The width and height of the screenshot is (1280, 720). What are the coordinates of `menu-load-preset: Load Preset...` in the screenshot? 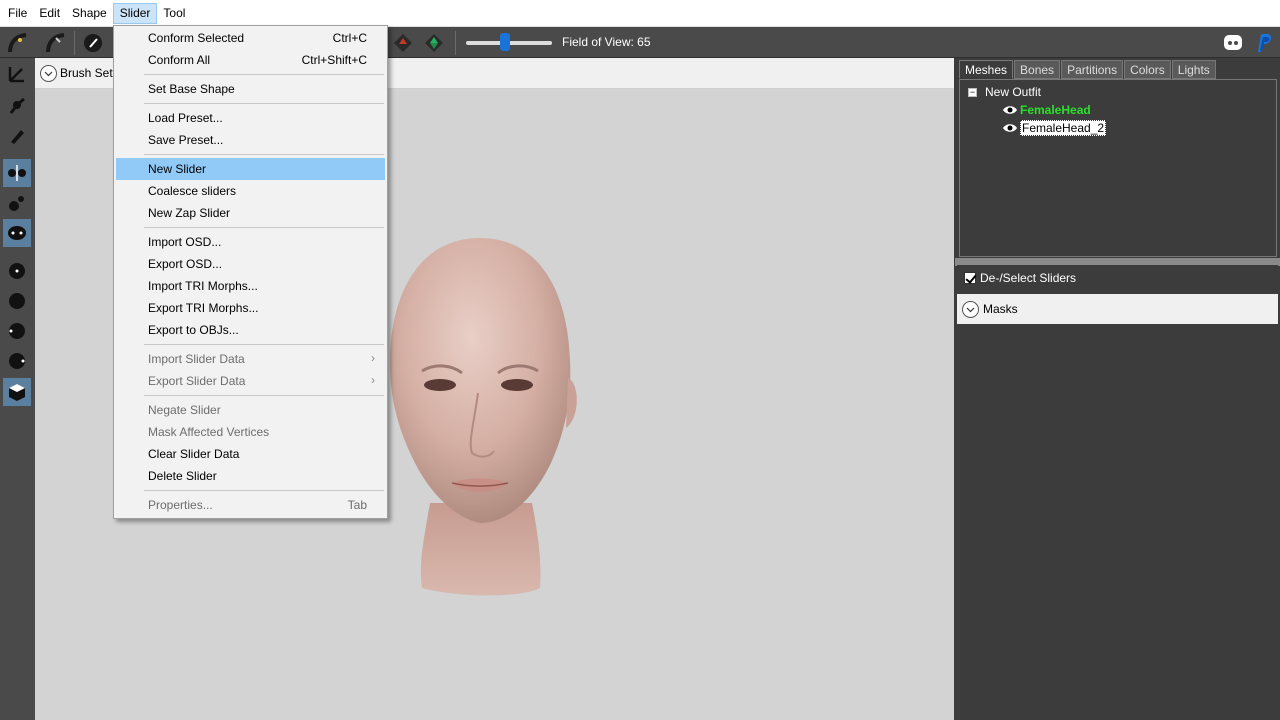 It's located at (250, 118).